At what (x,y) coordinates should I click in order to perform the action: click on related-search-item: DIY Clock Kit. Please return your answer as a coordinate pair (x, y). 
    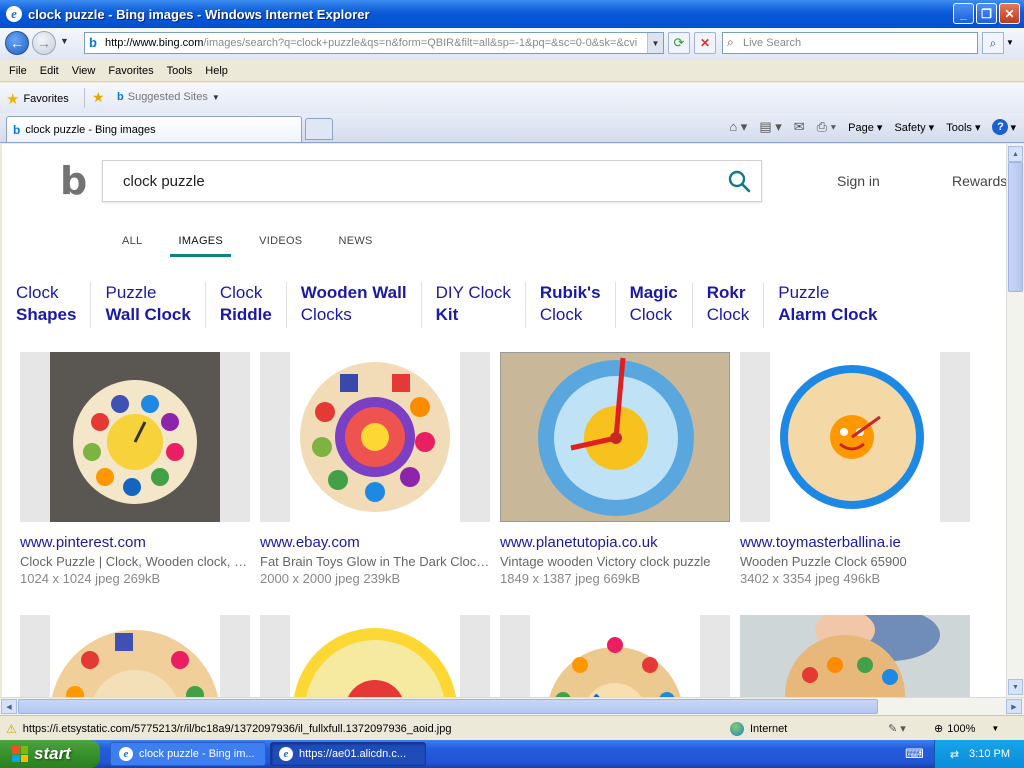
    Looking at the image, I should click on (472, 305).